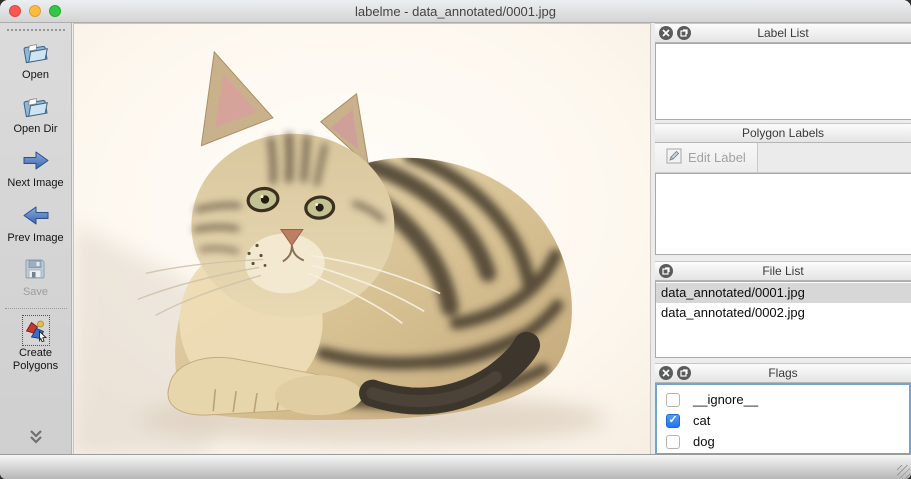 The height and width of the screenshot is (479, 911). Describe the element at coordinates (35, 52) in the screenshot. I see `open-folder-icon` at that location.